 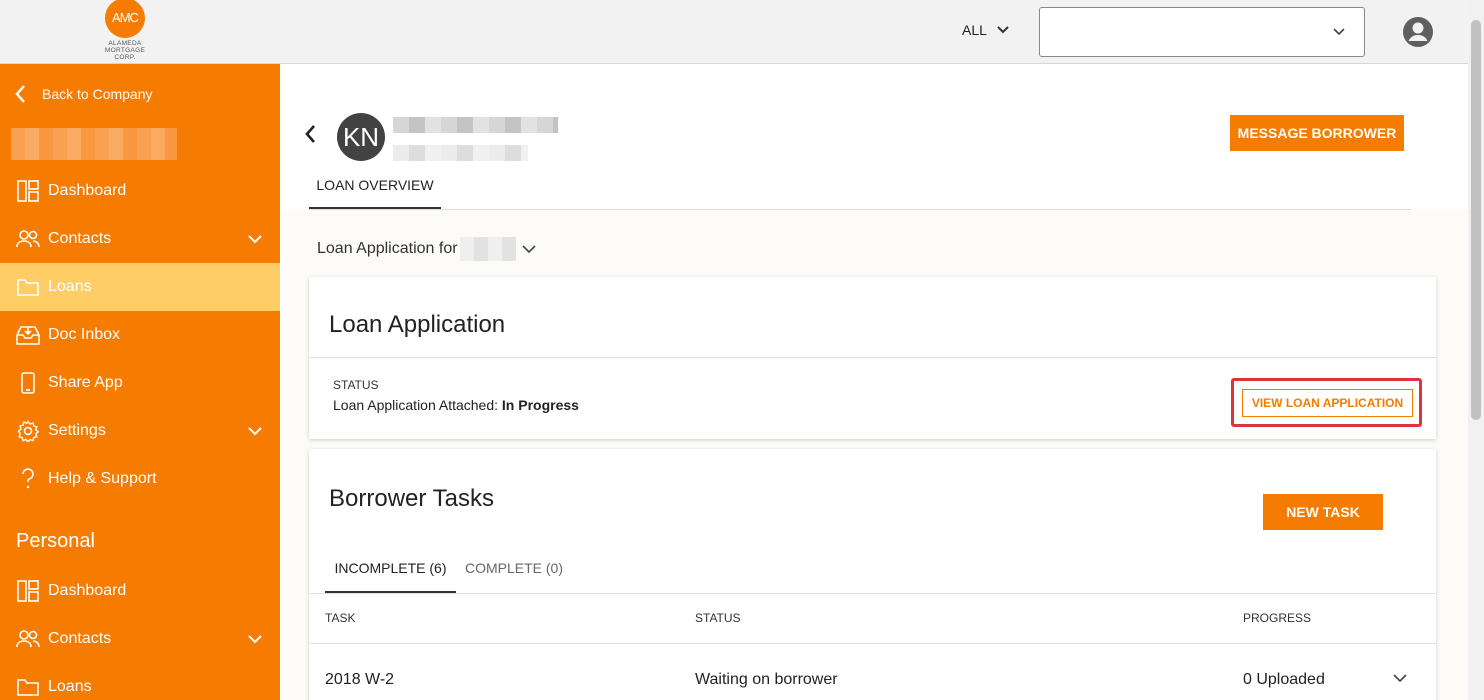 I want to click on sidebar-item-help-support: Help & Support, so click(x=140, y=479).